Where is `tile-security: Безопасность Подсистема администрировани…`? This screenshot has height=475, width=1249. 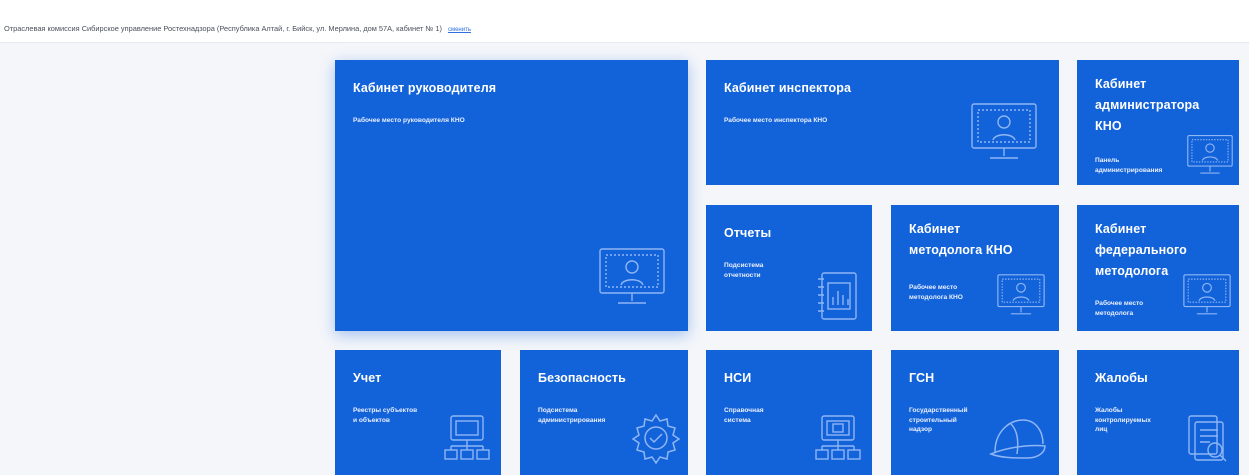
tile-security: Безопасность Подсистема администрировани… is located at coordinates (604, 412).